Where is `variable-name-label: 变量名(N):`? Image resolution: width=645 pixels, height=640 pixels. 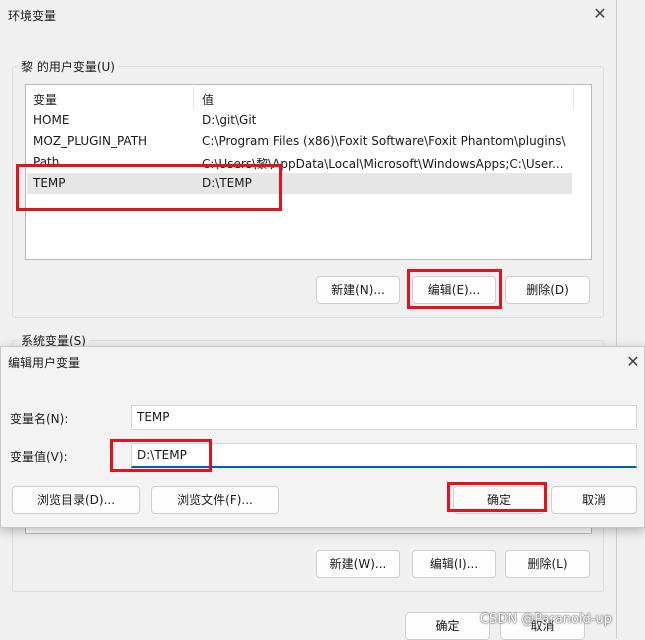 variable-name-label: 变量名(N): is located at coordinates (39, 419).